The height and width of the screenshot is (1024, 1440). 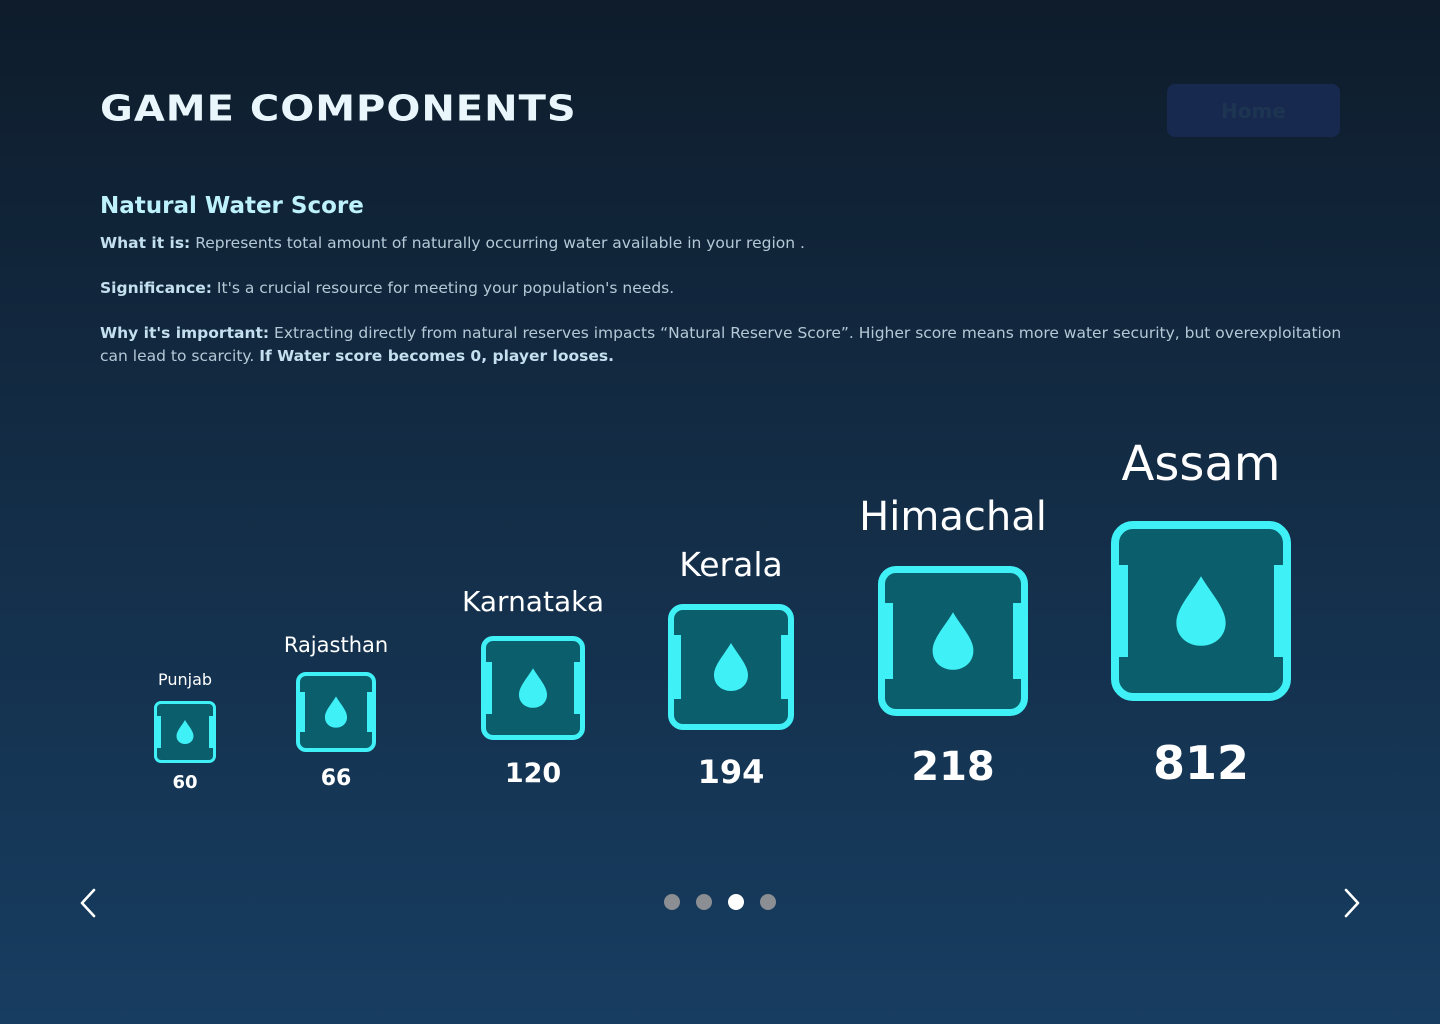 I want to click on chevron-left-icon, so click(x=88, y=903).